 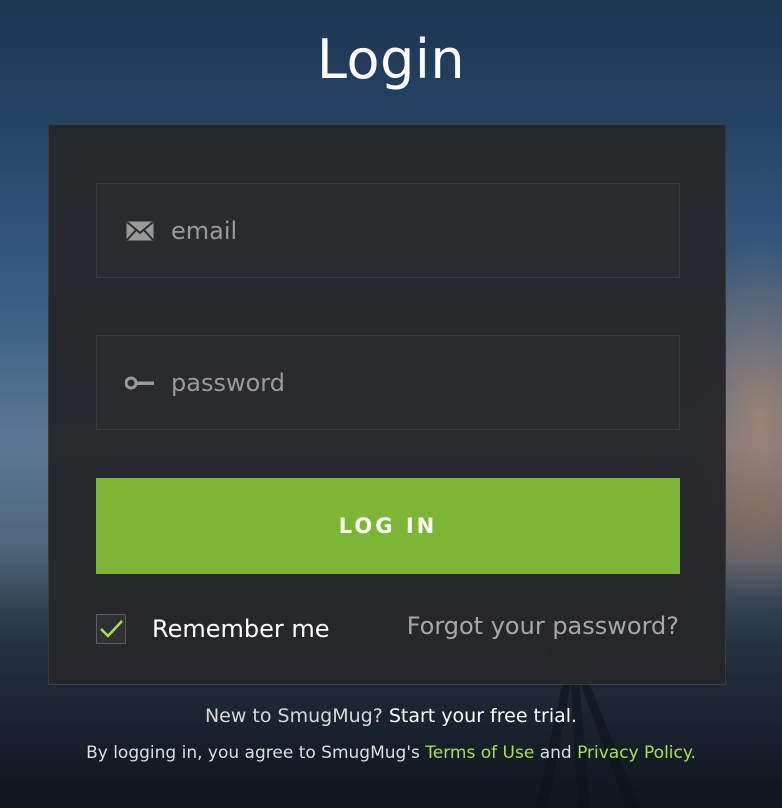 I want to click on checkmark-icon, so click(x=111, y=629).